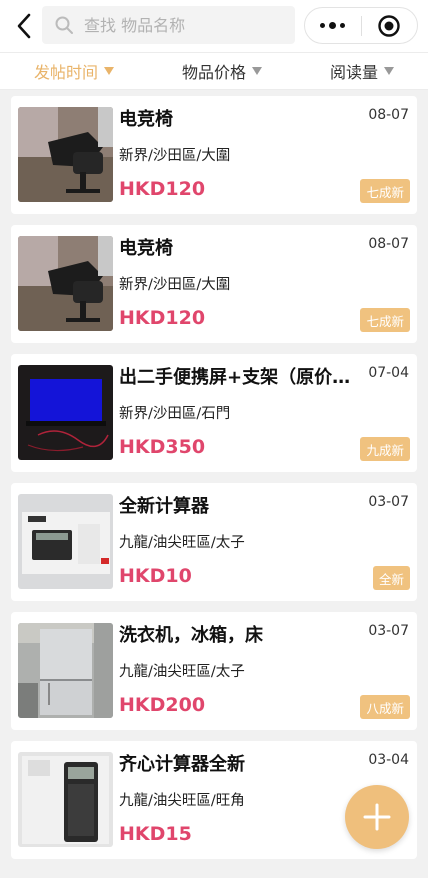 This screenshot has height=878, width=428. I want to click on target-icon, so click(389, 25).